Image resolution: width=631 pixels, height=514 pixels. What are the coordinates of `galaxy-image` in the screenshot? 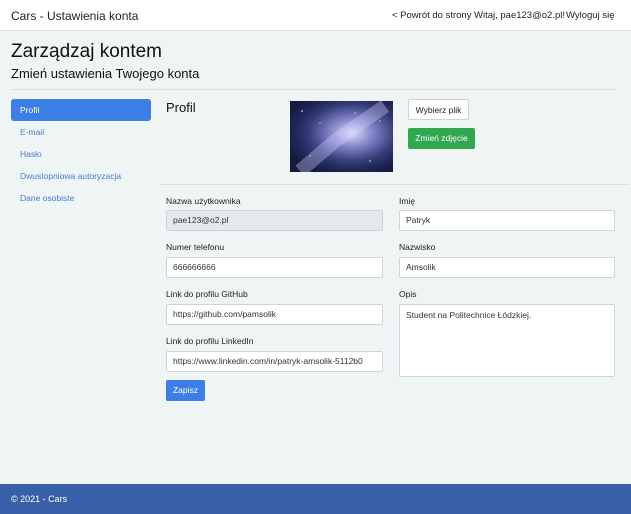 It's located at (341, 136).